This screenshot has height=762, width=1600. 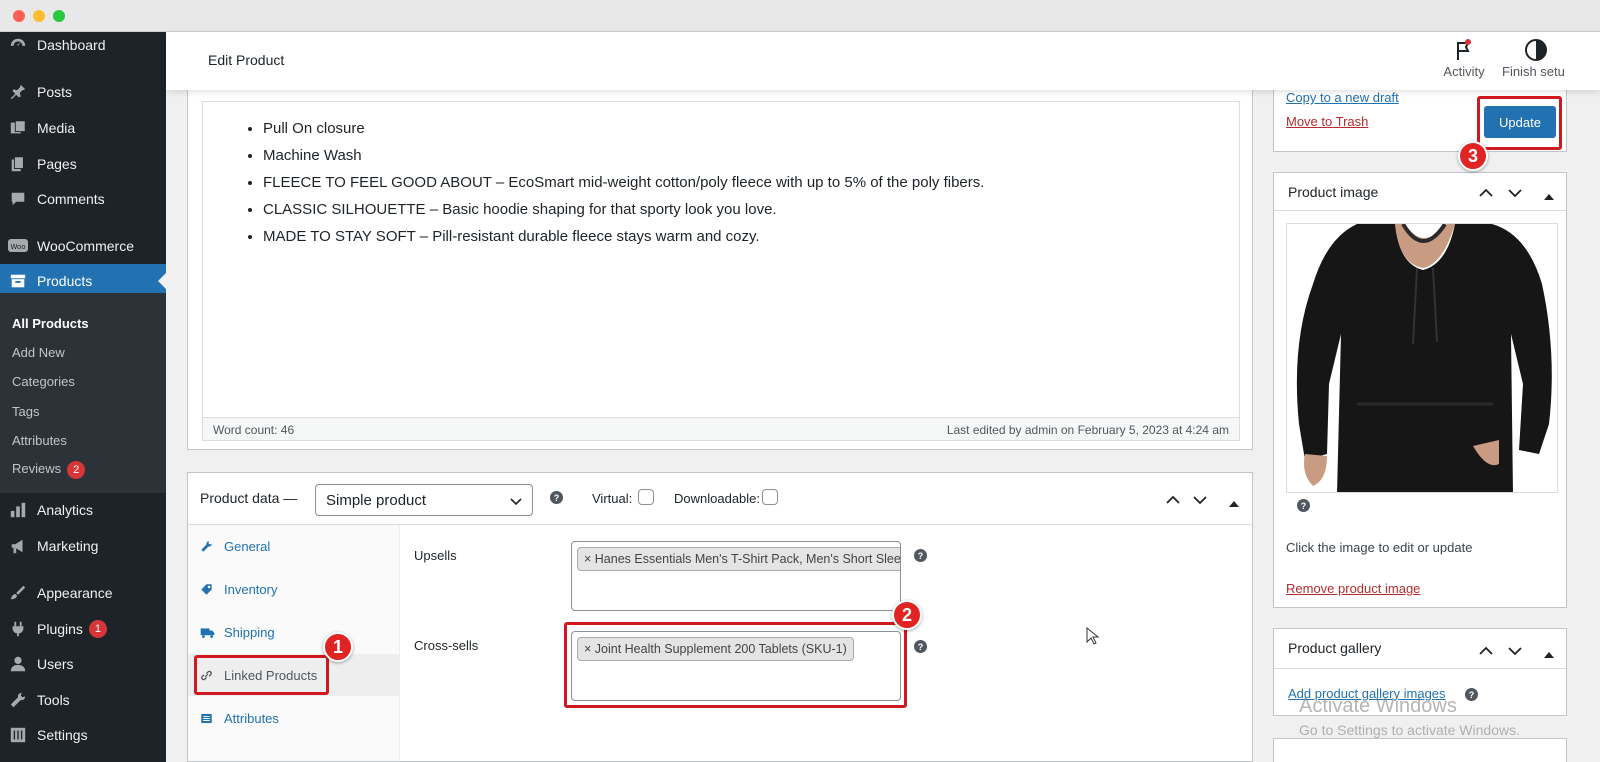 I want to click on truck-icon, so click(x=208, y=632).